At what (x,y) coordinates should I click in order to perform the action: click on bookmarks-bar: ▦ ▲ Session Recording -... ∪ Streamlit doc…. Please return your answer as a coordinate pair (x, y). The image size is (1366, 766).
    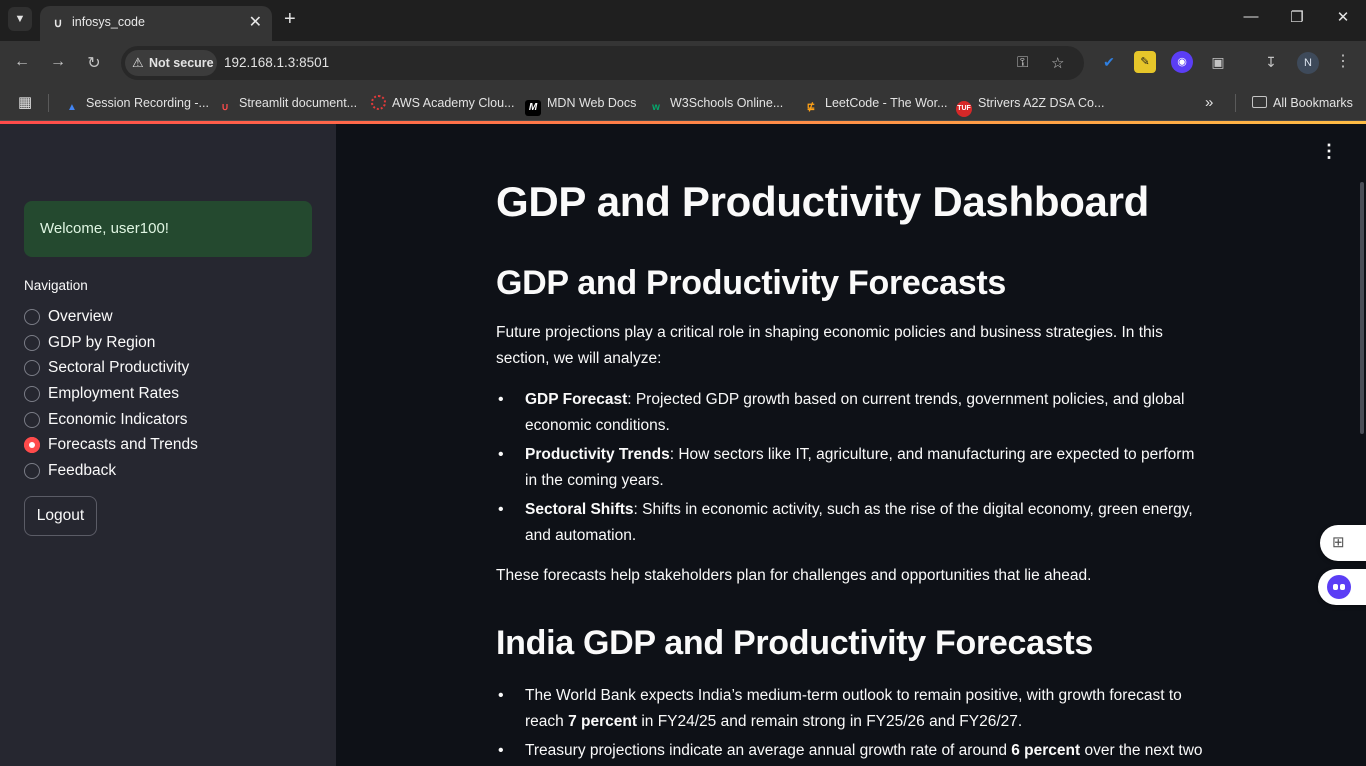
    Looking at the image, I should click on (683, 103).